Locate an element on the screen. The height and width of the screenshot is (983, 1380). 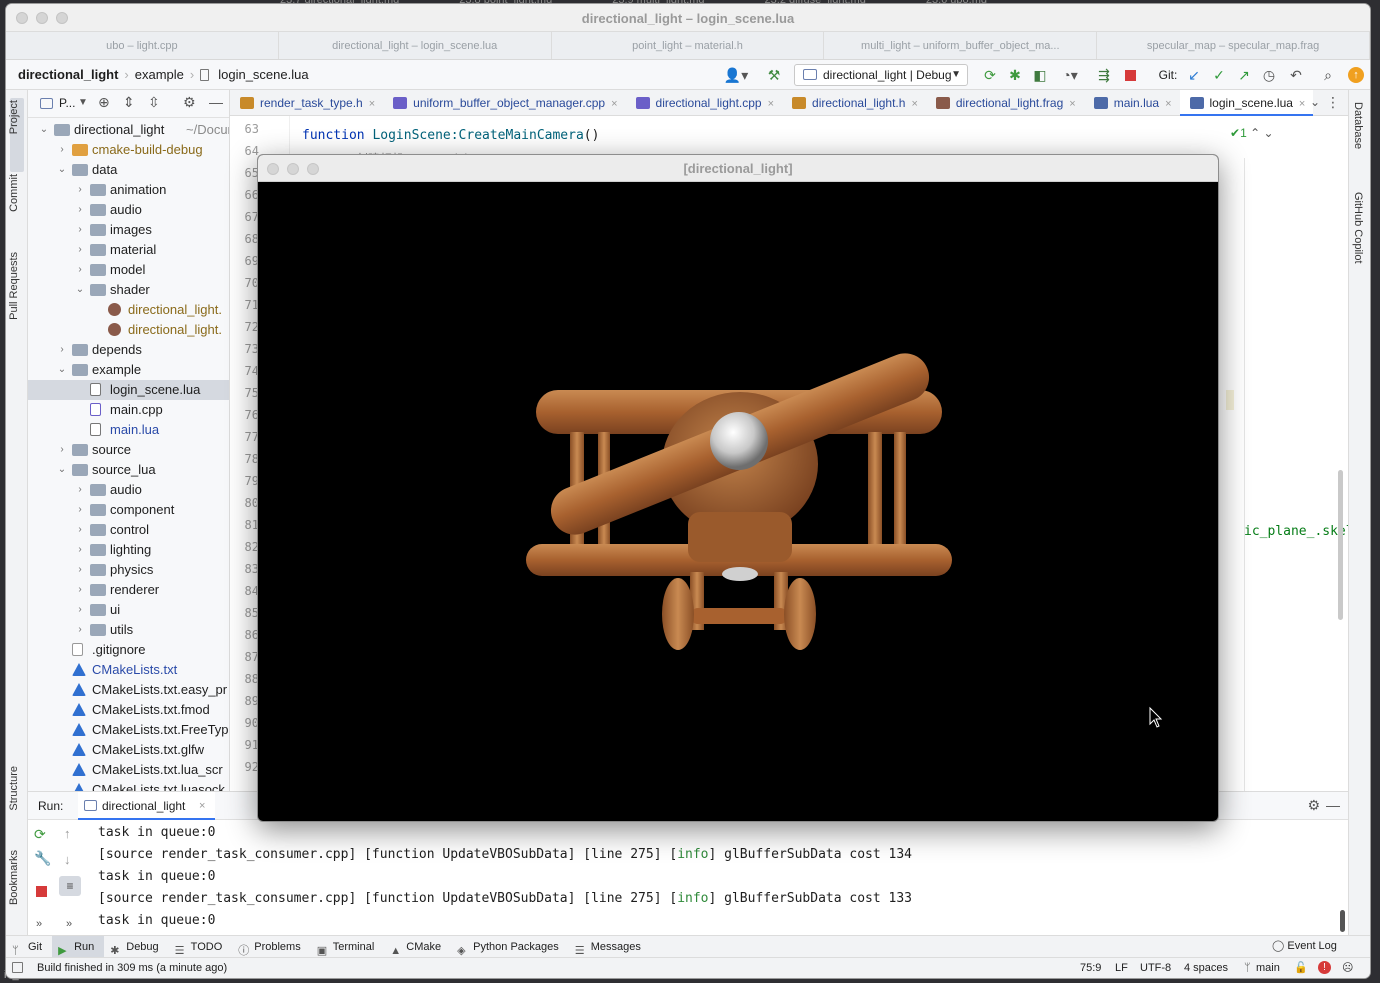
file-encoding: UTF-8 is located at coordinates (1155, 968).